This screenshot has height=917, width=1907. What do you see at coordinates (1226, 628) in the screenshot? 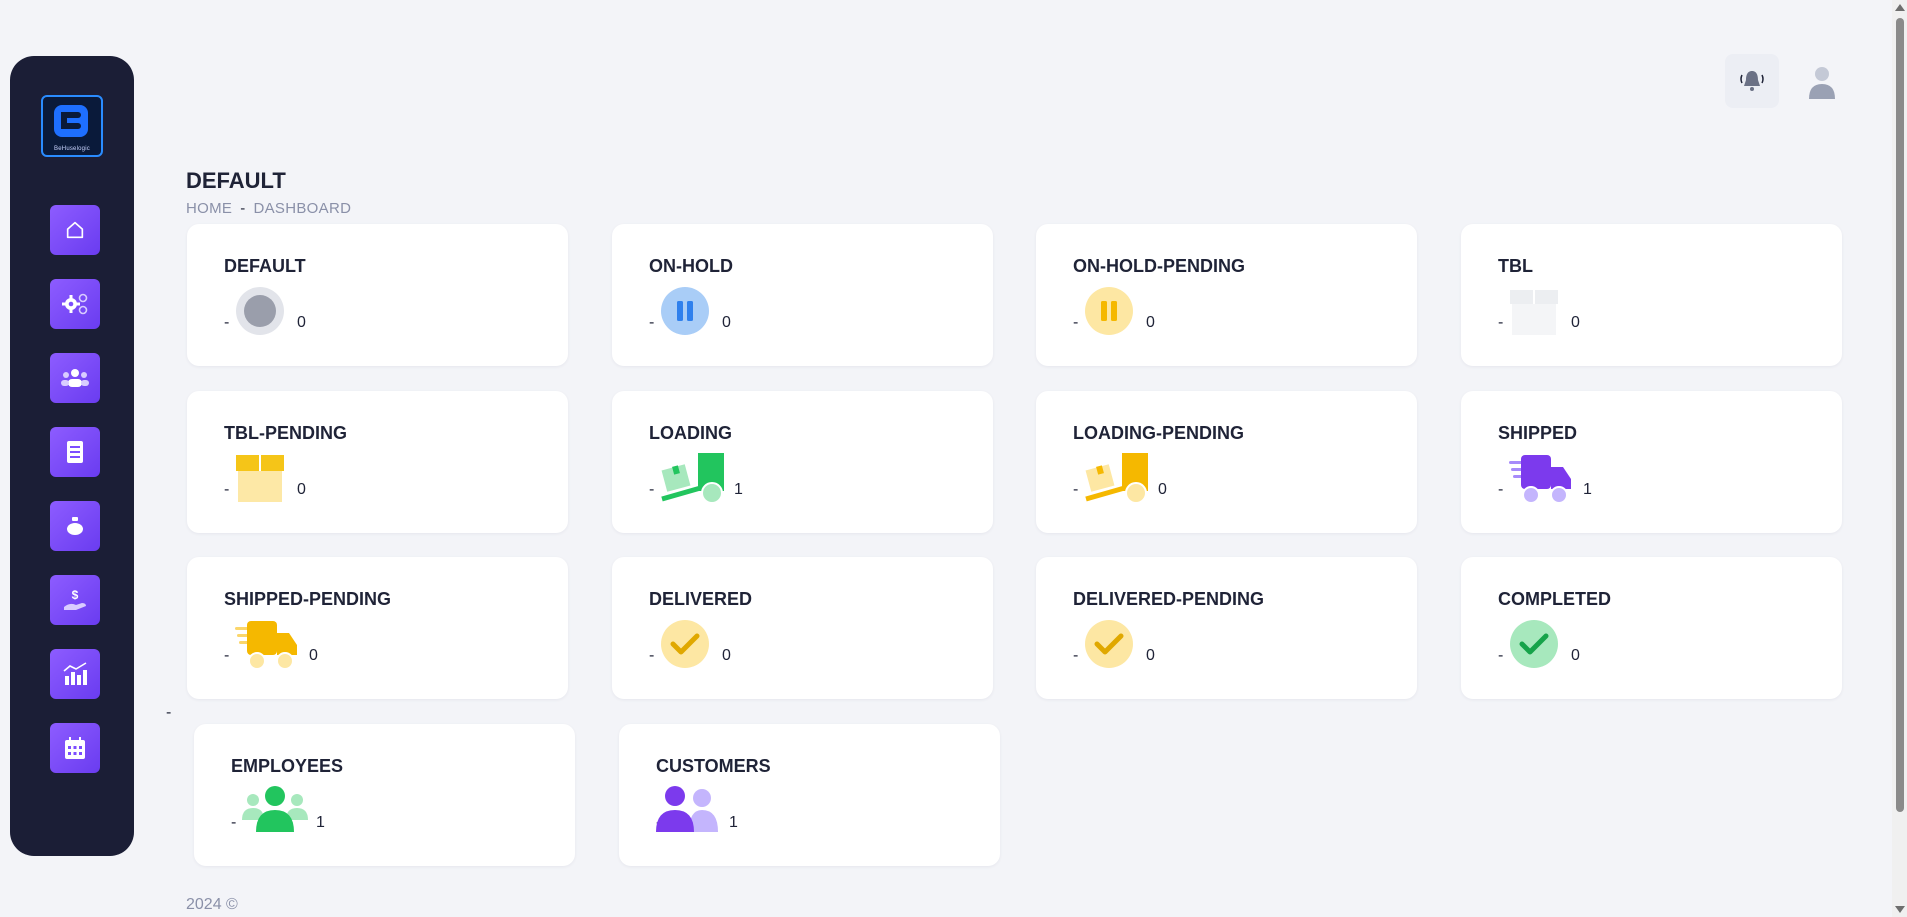
I see `status-card-delivered-pending: DELIVERED-PENDING - 0` at bounding box center [1226, 628].